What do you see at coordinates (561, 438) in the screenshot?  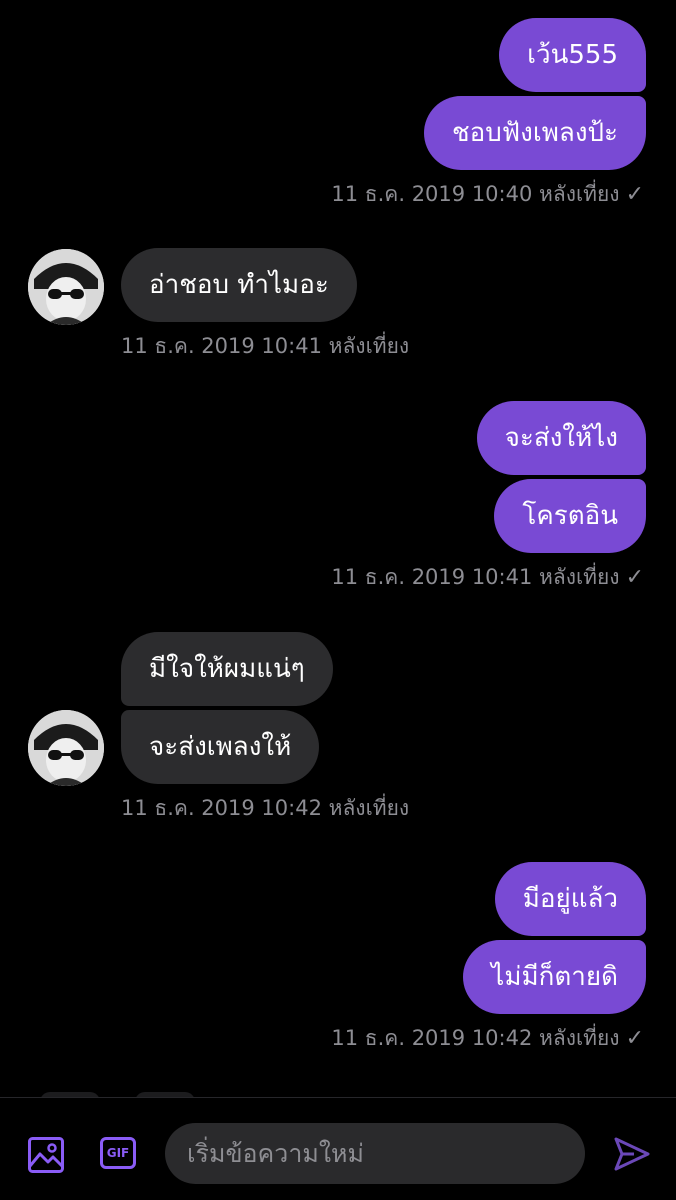 I see `sent-message: จะส่งให้ไง` at bounding box center [561, 438].